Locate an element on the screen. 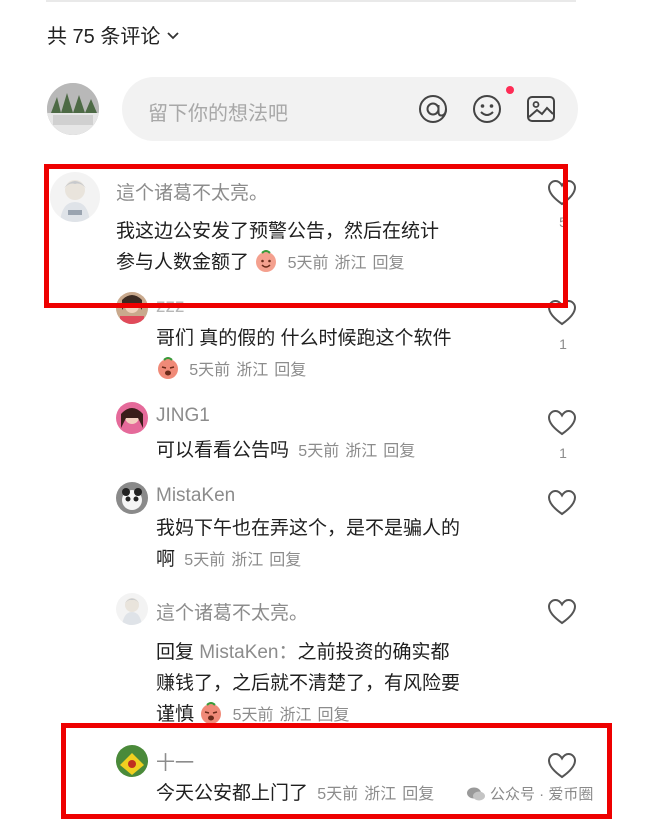 The height and width of the screenshot is (821, 645). comment-text: 可以看看公告吗 5天前 浙江 回复 is located at coordinates (288, 451).